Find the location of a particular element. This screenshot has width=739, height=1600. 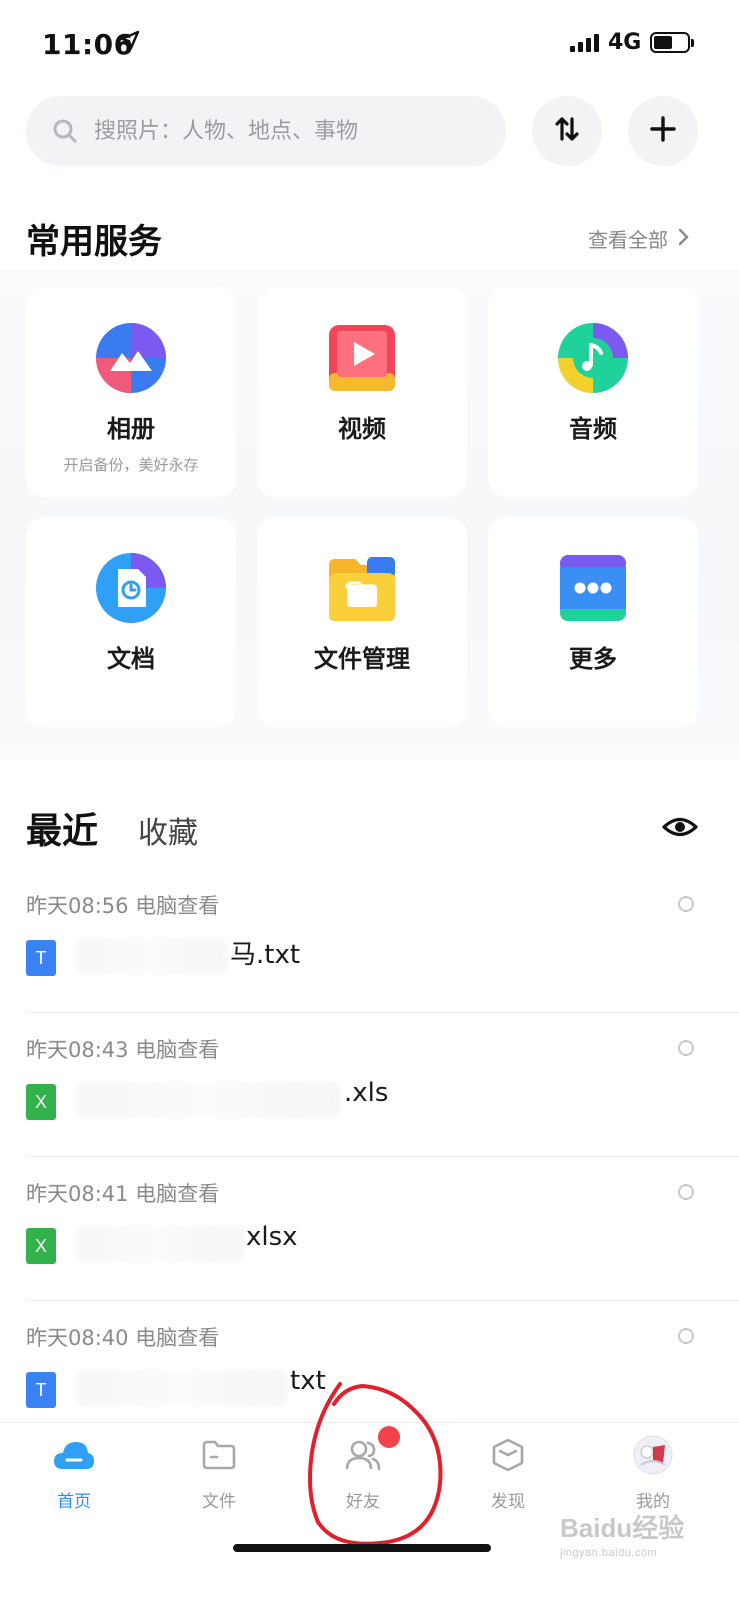

sort-arrows-icon is located at coordinates (567, 131).